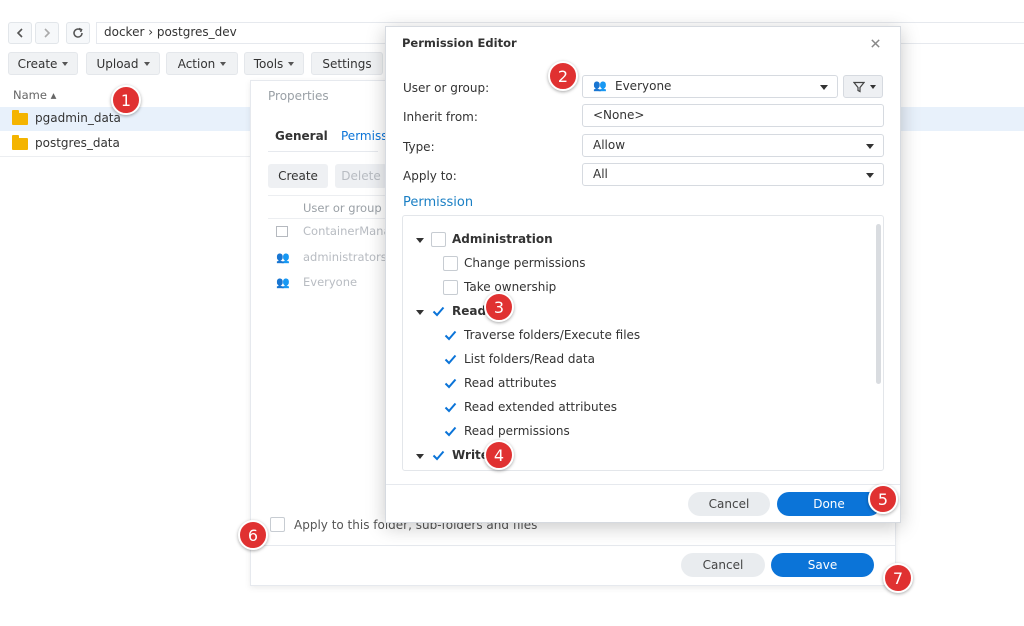 The image size is (1024, 626). Describe the element at coordinates (202, 63) in the screenshot. I see `action-menu-button: Action` at that location.